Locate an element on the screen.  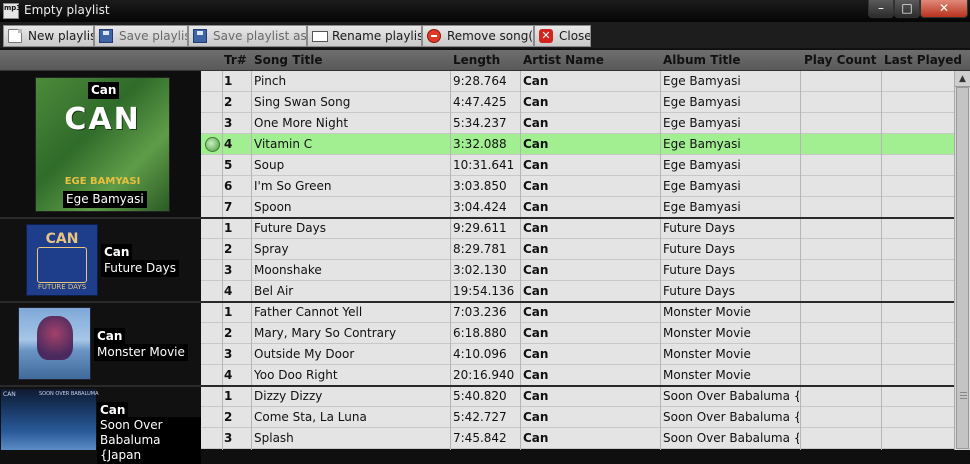
rename-playlist-button: Rename playlist is located at coordinates (364, 36).